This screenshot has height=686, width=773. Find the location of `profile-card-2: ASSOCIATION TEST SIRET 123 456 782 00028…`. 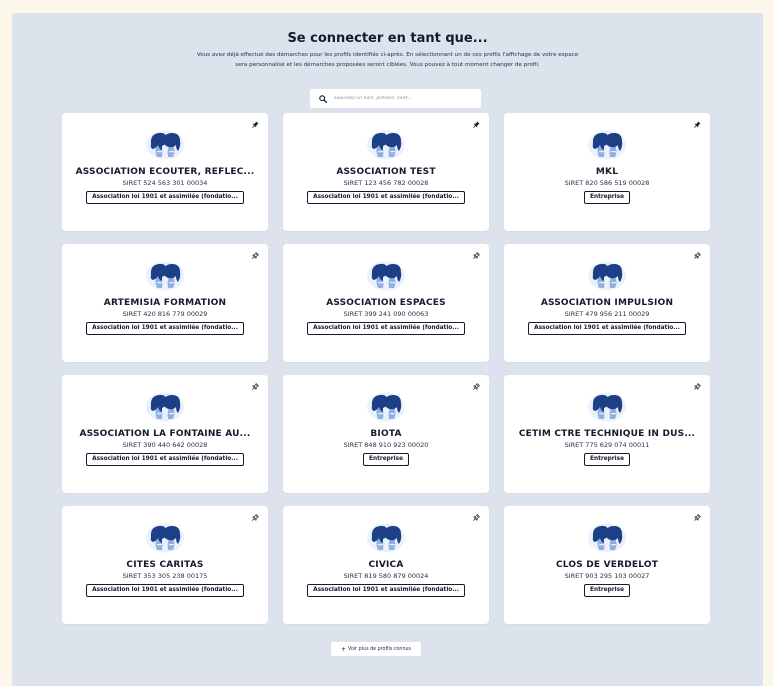

profile-card-2: ASSOCIATION TEST SIRET 123 456 782 00028… is located at coordinates (386, 172).